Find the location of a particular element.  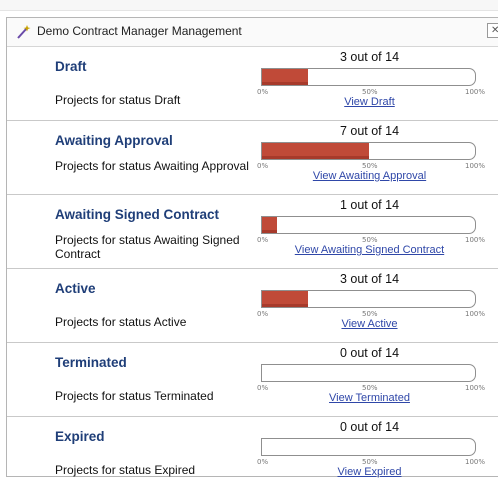

panel-titlebar: Demo Contract Manager Management ✕ is located at coordinates (252, 32).